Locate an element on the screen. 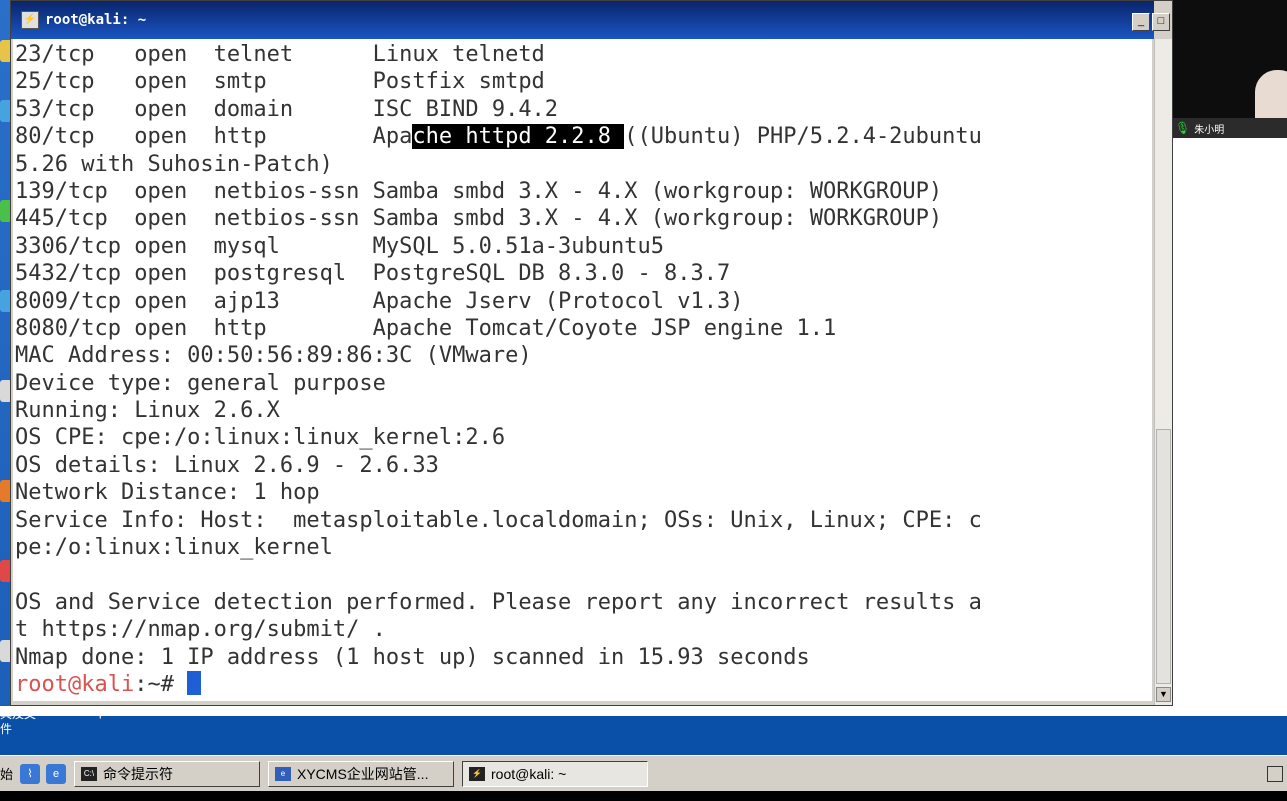  scrollbar: ▼ is located at coordinates (1163, 372).